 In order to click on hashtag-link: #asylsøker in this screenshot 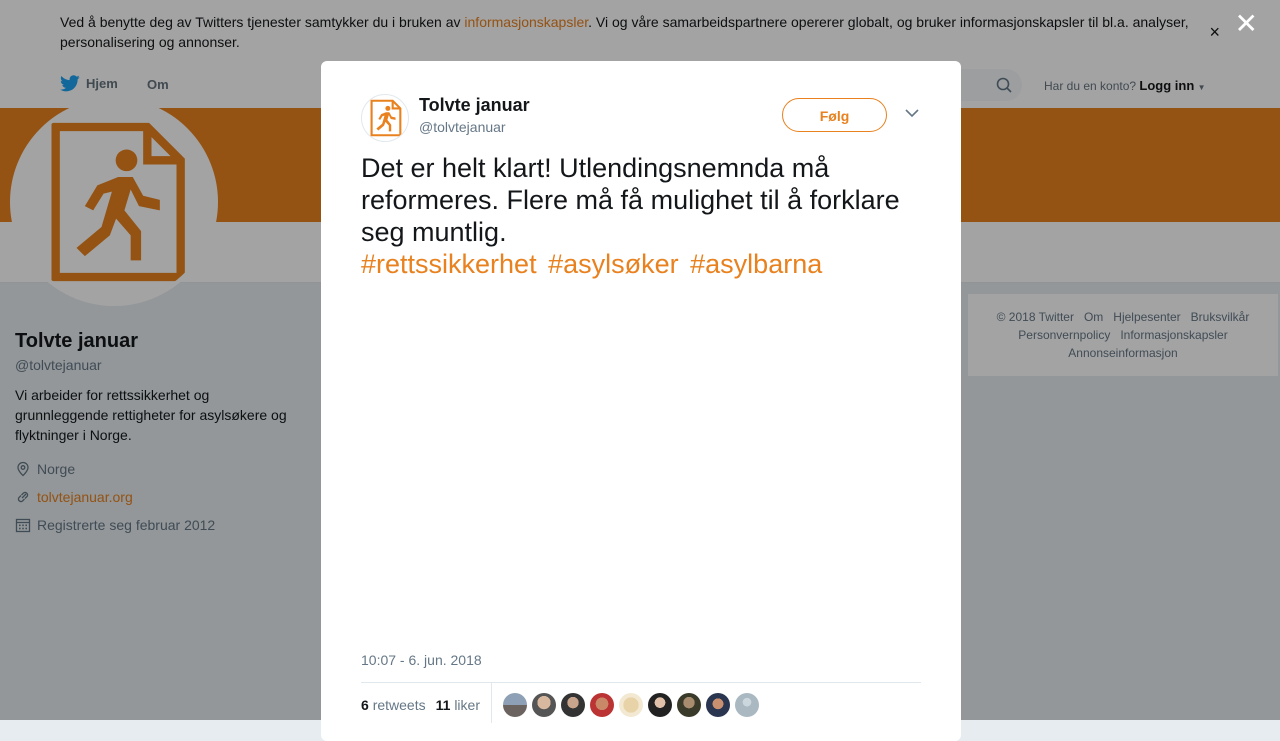, I will do `click(613, 264)`.